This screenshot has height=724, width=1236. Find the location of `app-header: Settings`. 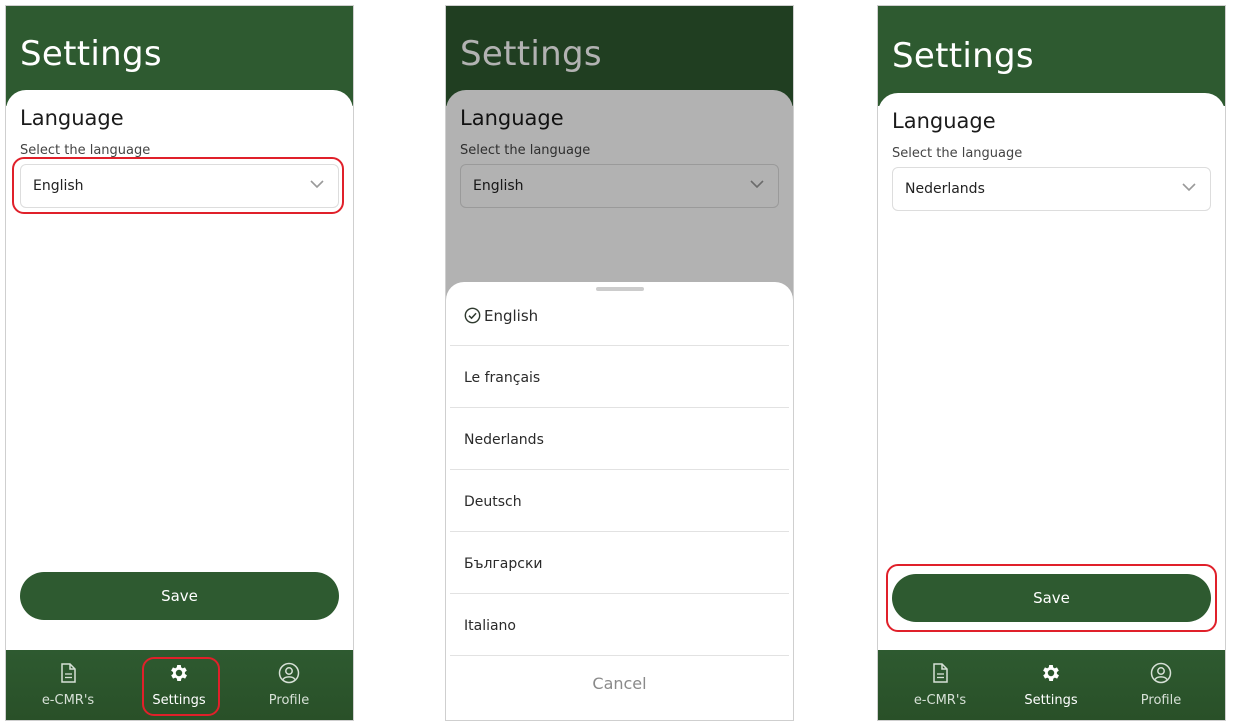

app-header: Settings is located at coordinates (1051, 56).